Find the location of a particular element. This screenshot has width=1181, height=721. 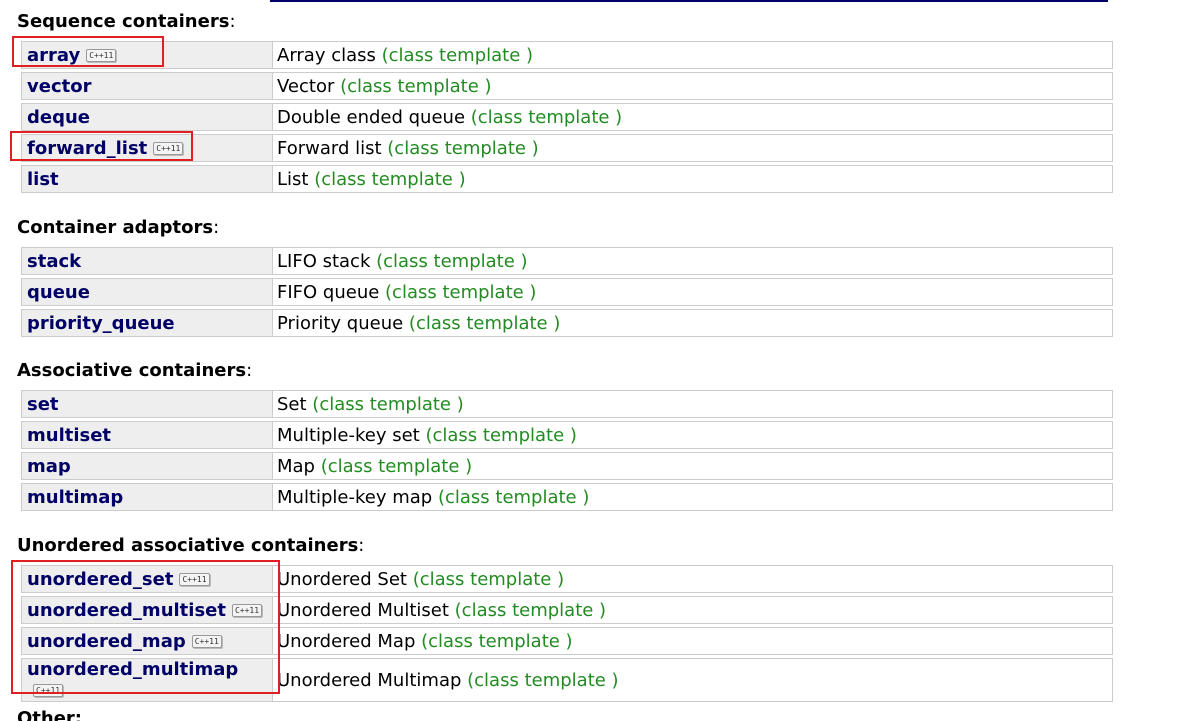

container-description: LIFO stack is located at coordinates (324, 261).